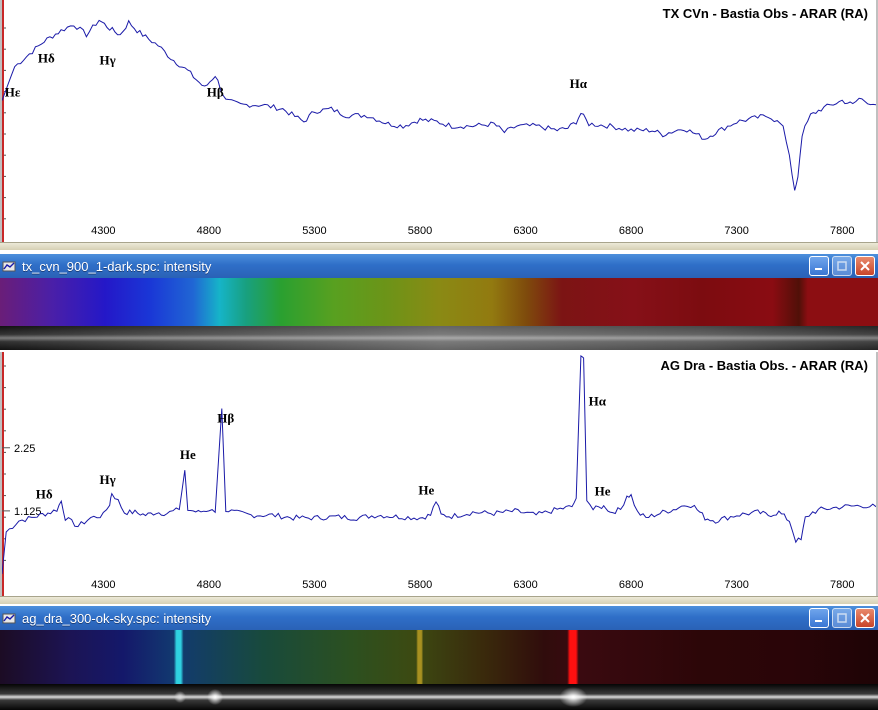  I want to click on y-tick-label: 1.125, so click(28, 512).